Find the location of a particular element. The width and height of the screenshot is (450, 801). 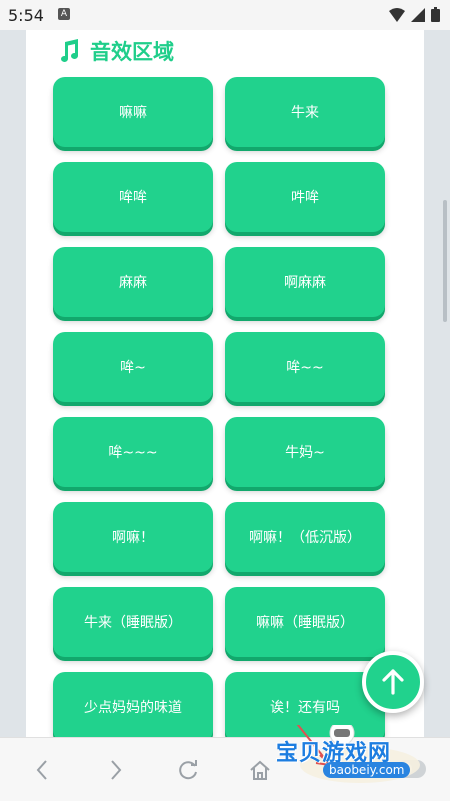

status-time: 5:54 is located at coordinates (26, 15).